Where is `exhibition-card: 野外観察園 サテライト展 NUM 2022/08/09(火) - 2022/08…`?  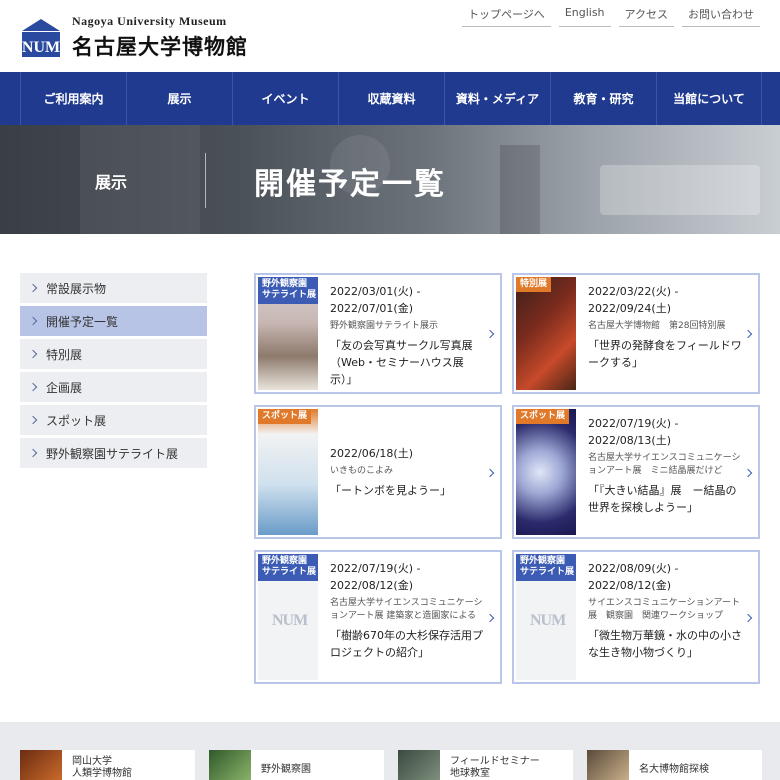 exhibition-card: 野外観察園 サテライト展 NUM 2022/08/09(火) - 2022/08… is located at coordinates (636, 617).